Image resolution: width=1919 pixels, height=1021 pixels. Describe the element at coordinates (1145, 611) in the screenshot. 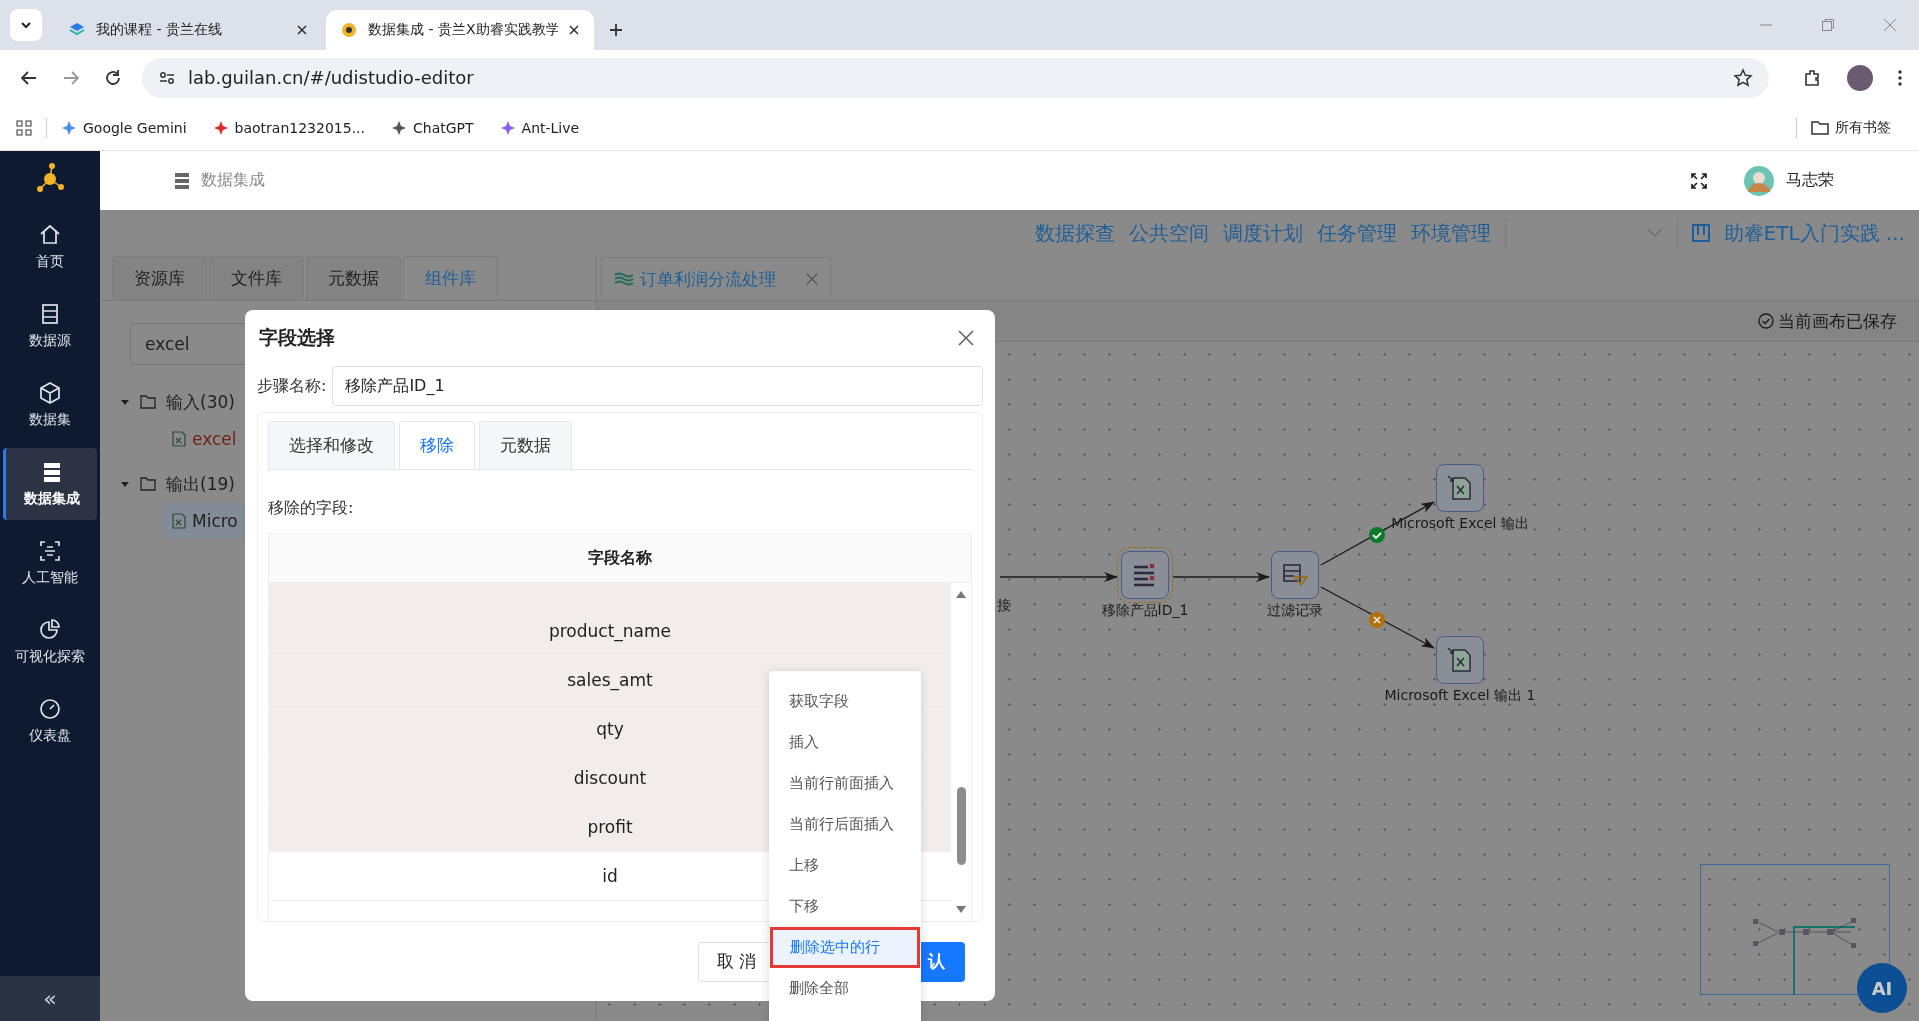

I see `node-label: 移除产品ID_1` at that location.